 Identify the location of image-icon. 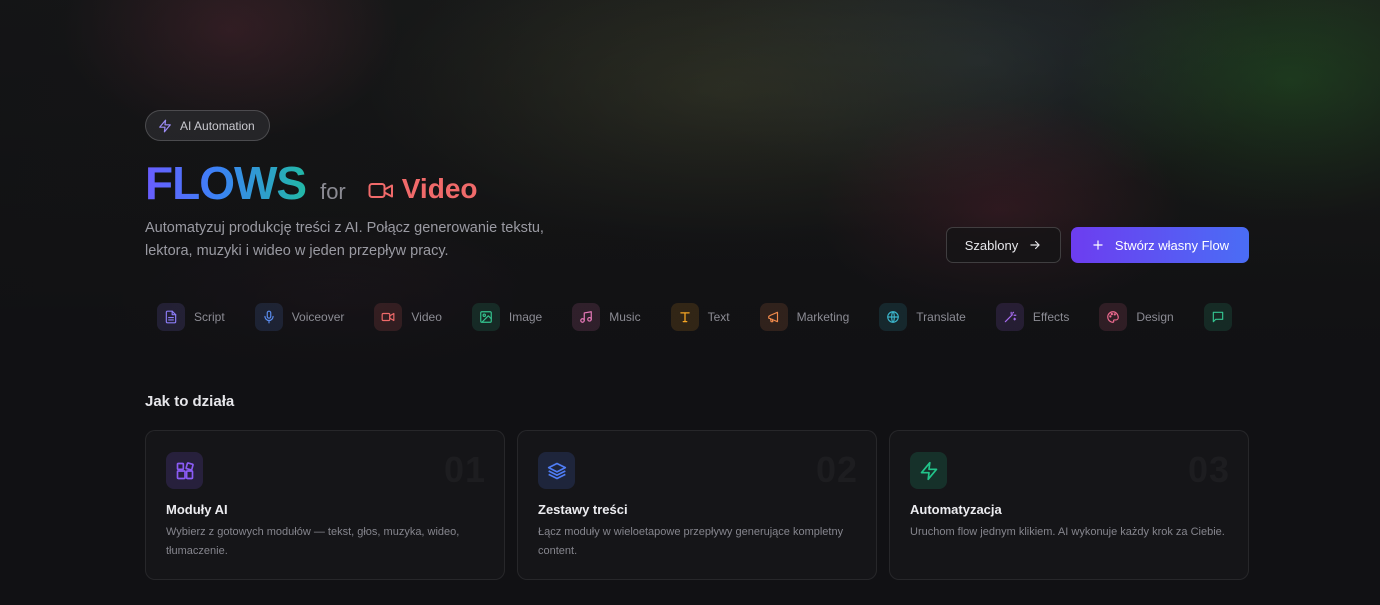
(485, 317).